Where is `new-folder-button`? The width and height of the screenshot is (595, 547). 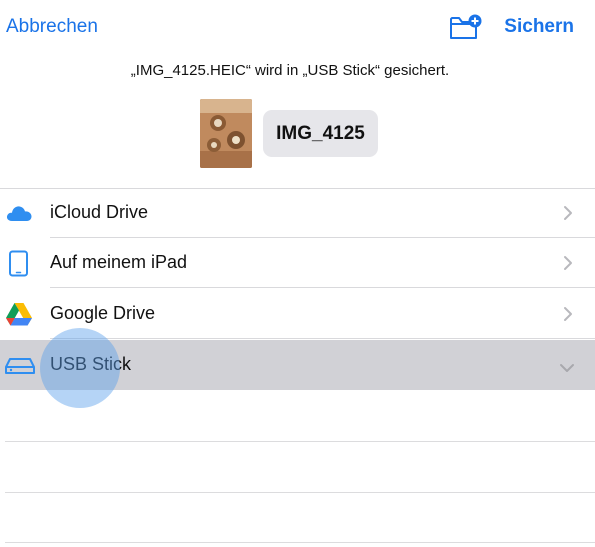
new-folder-button is located at coordinates (466, 27).